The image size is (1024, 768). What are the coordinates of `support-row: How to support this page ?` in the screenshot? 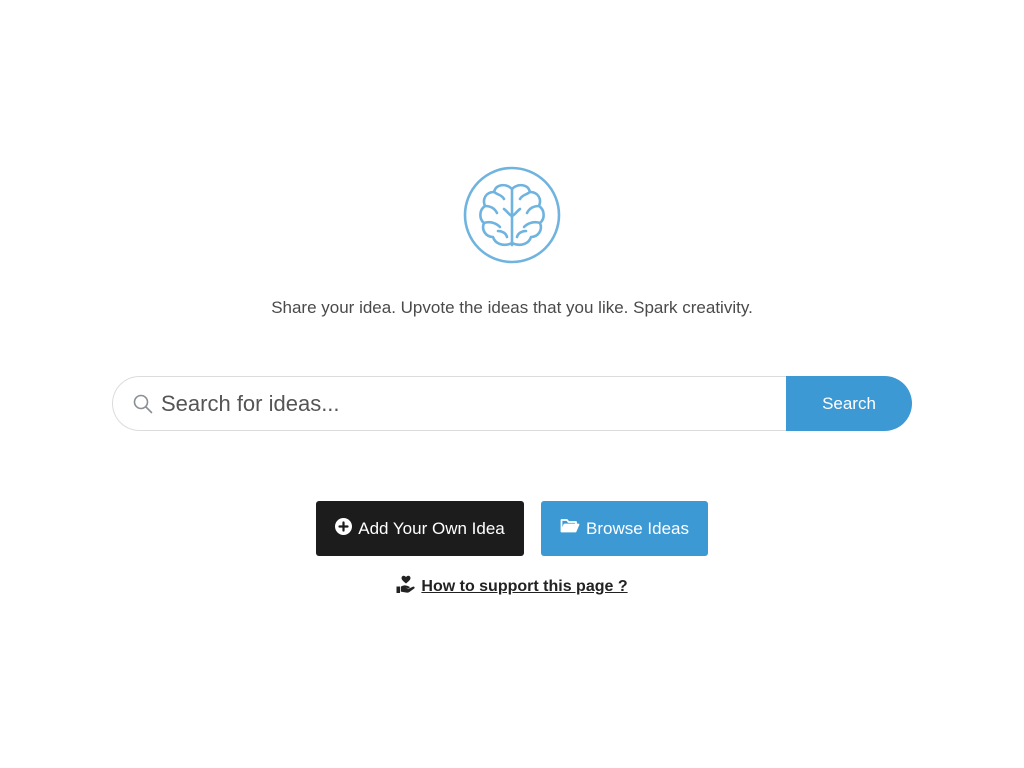 It's located at (512, 586).